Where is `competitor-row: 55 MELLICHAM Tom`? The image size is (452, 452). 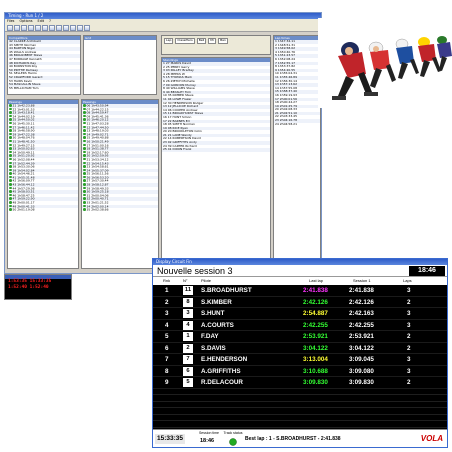 competitor-row: 55 MELLICHAM Tom is located at coordinates (44, 88).